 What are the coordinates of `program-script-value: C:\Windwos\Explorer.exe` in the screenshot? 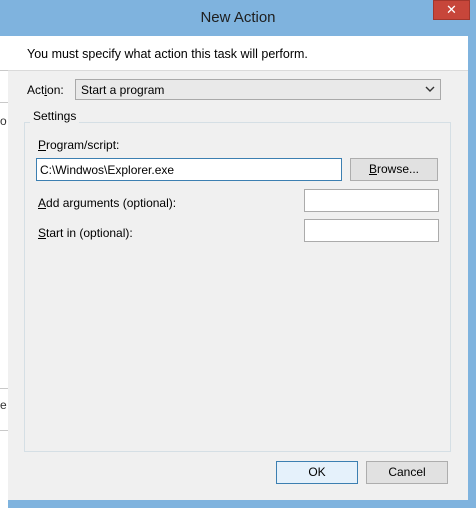 It's located at (107, 170).